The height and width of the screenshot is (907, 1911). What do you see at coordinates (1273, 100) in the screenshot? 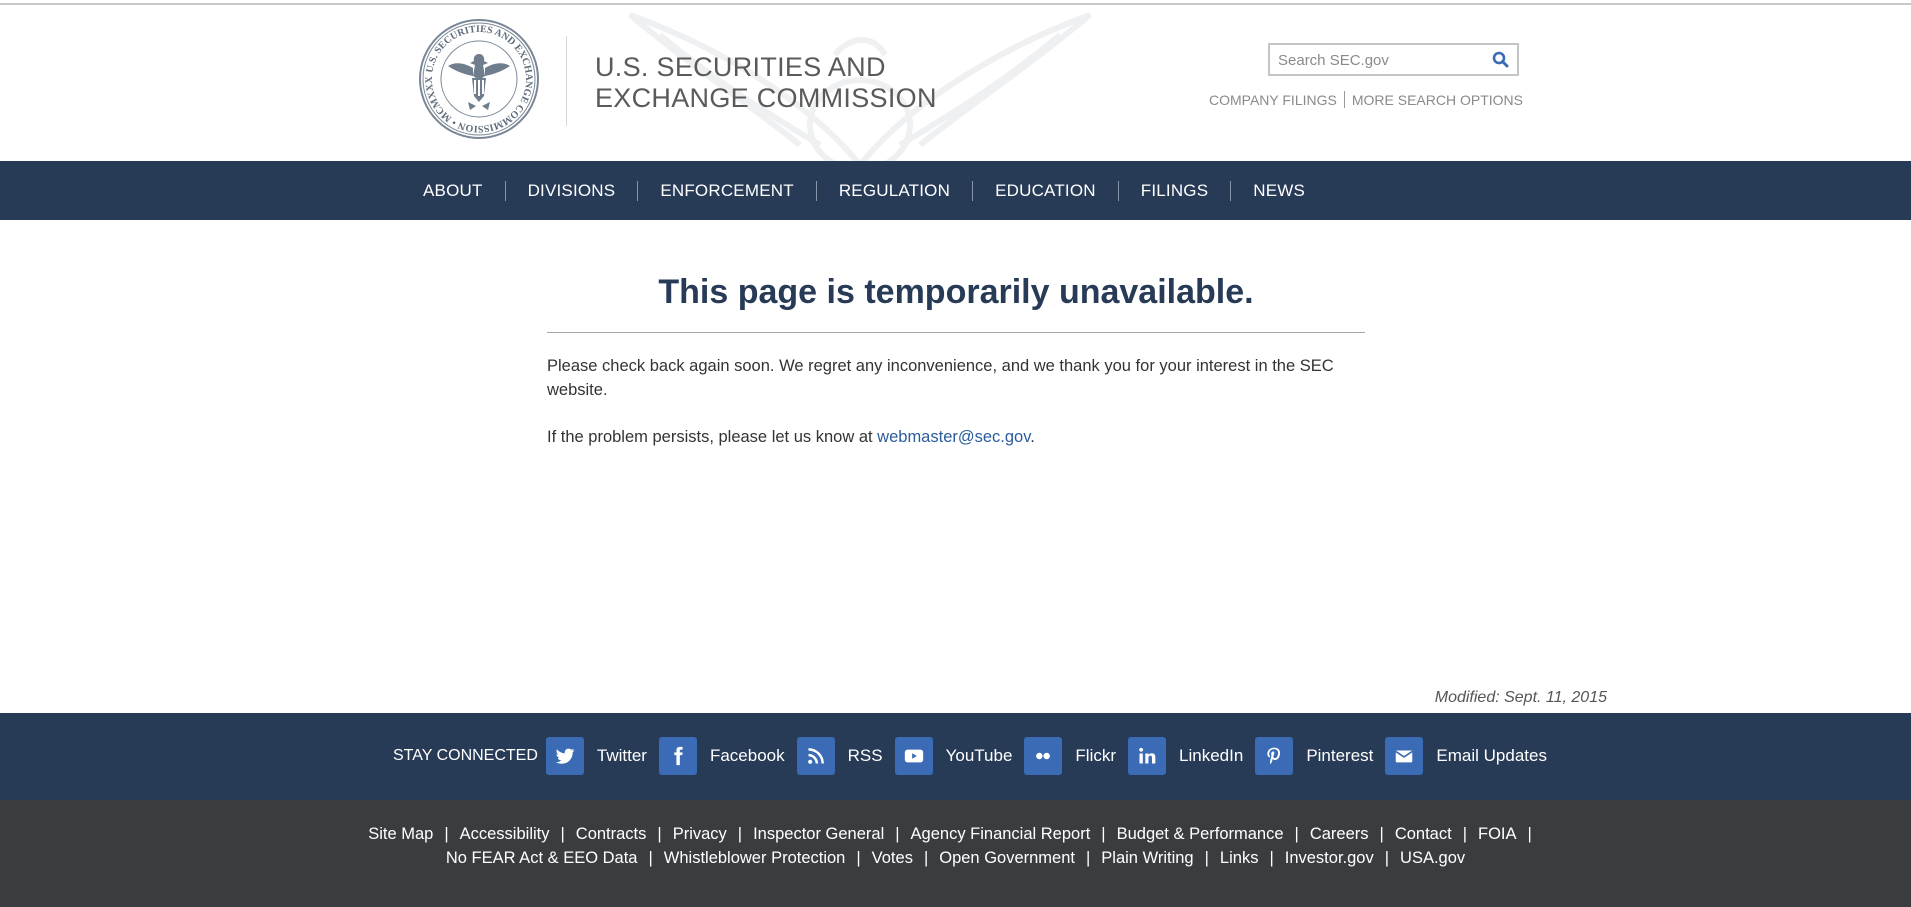
I see `company-filings-link: COMPANY FILINGS` at bounding box center [1273, 100].